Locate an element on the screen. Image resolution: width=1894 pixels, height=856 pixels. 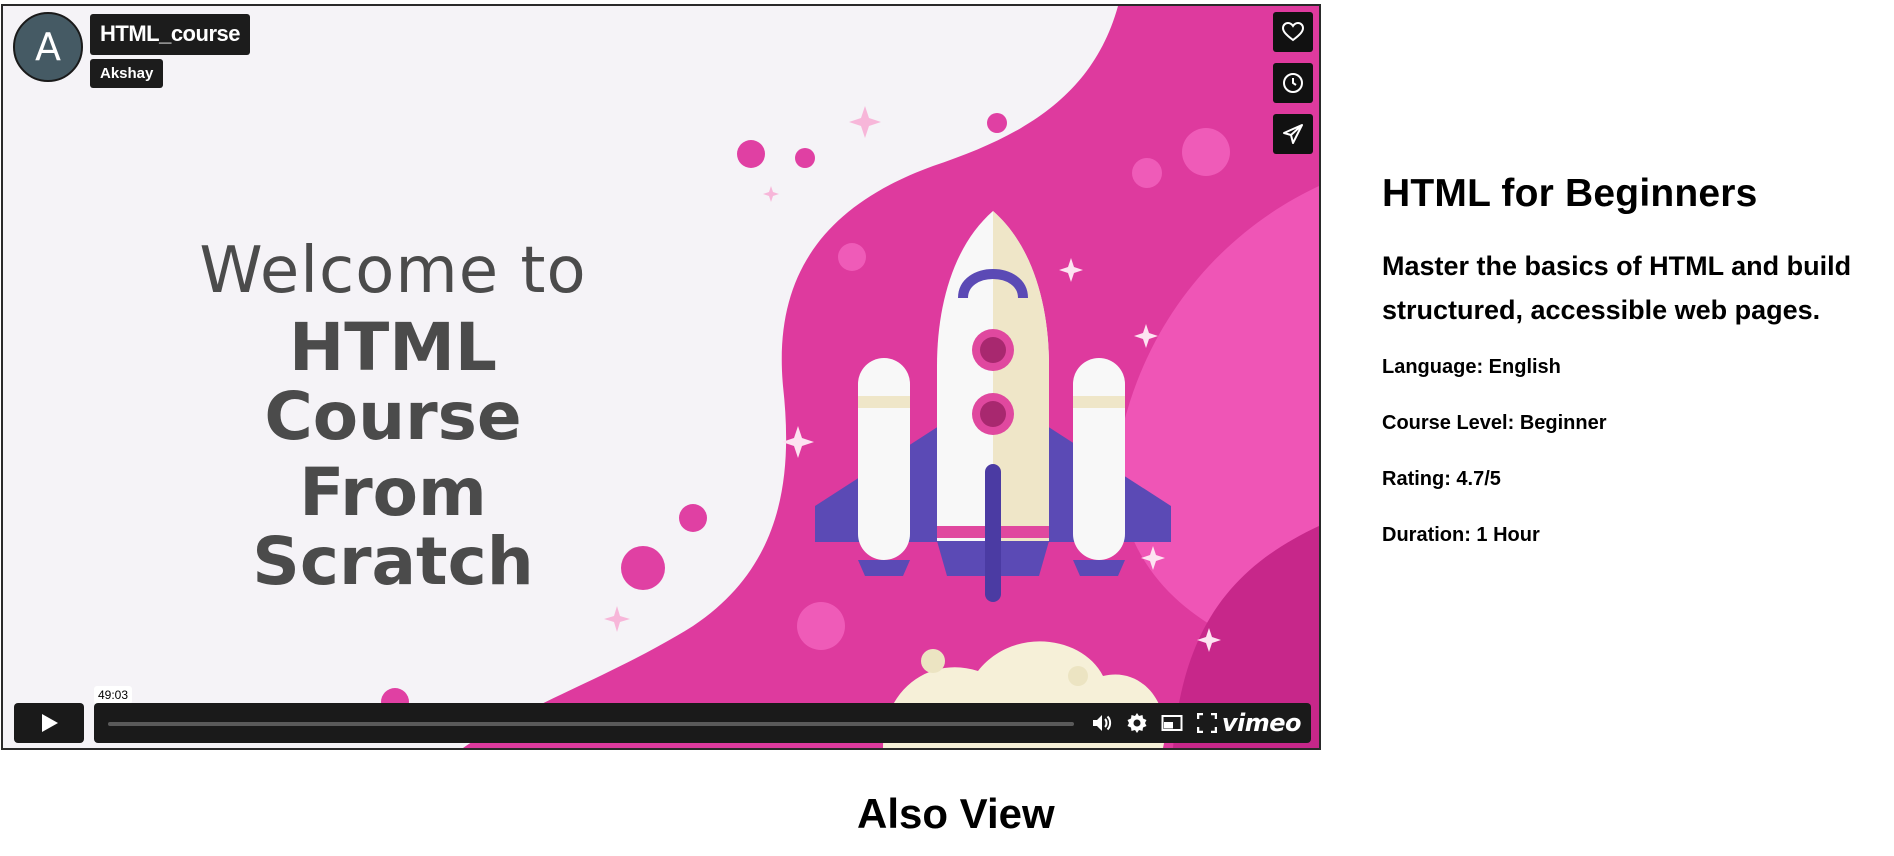
clock-icon is located at coordinates (1293, 83).